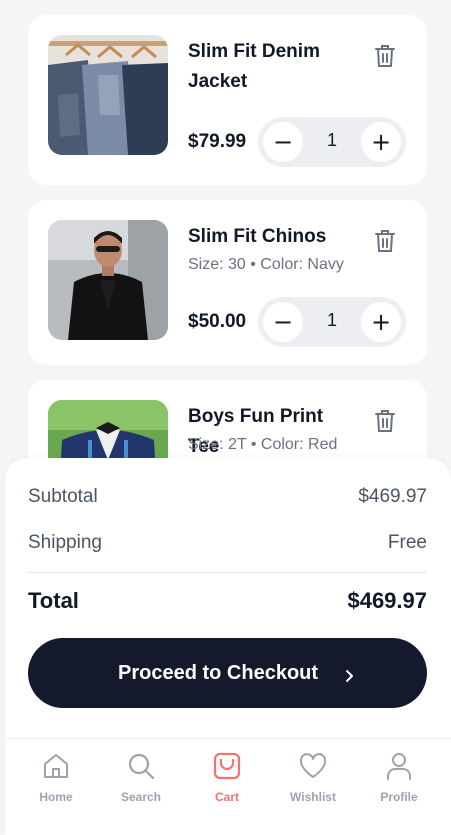 The image size is (451, 835). What do you see at coordinates (399, 797) in the screenshot?
I see `tab-label: Profile` at bounding box center [399, 797].